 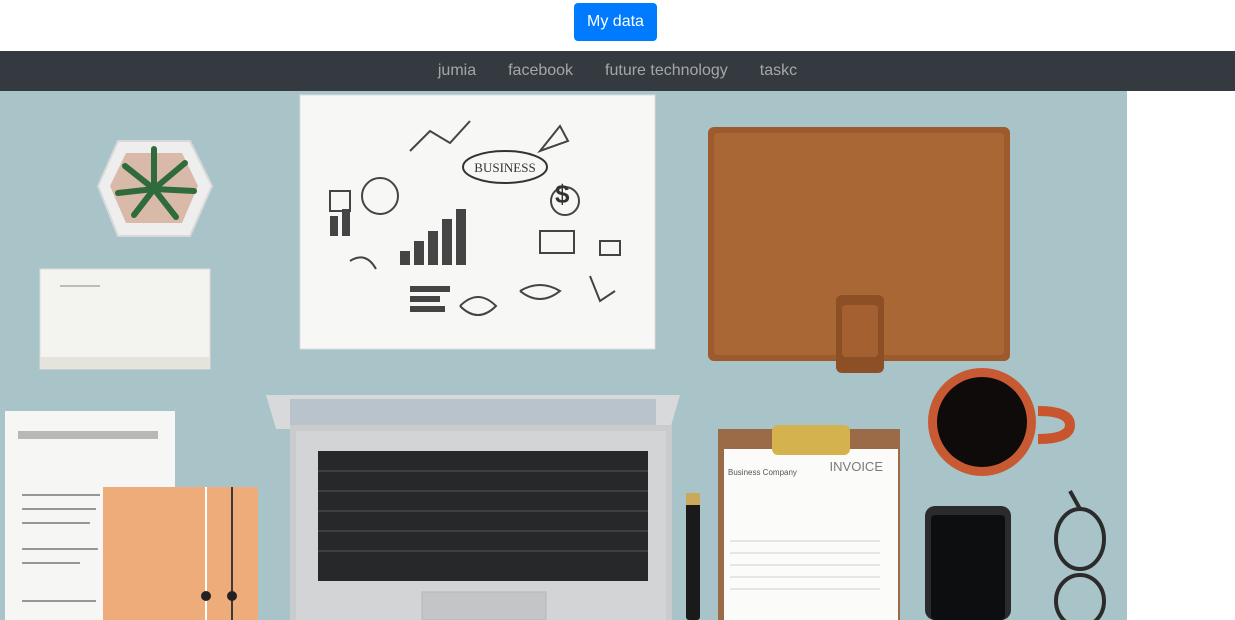 What do you see at coordinates (504, 167) in the screenshot?
I see `svg-text: BUSINESS` at bounding box center [504, 167].